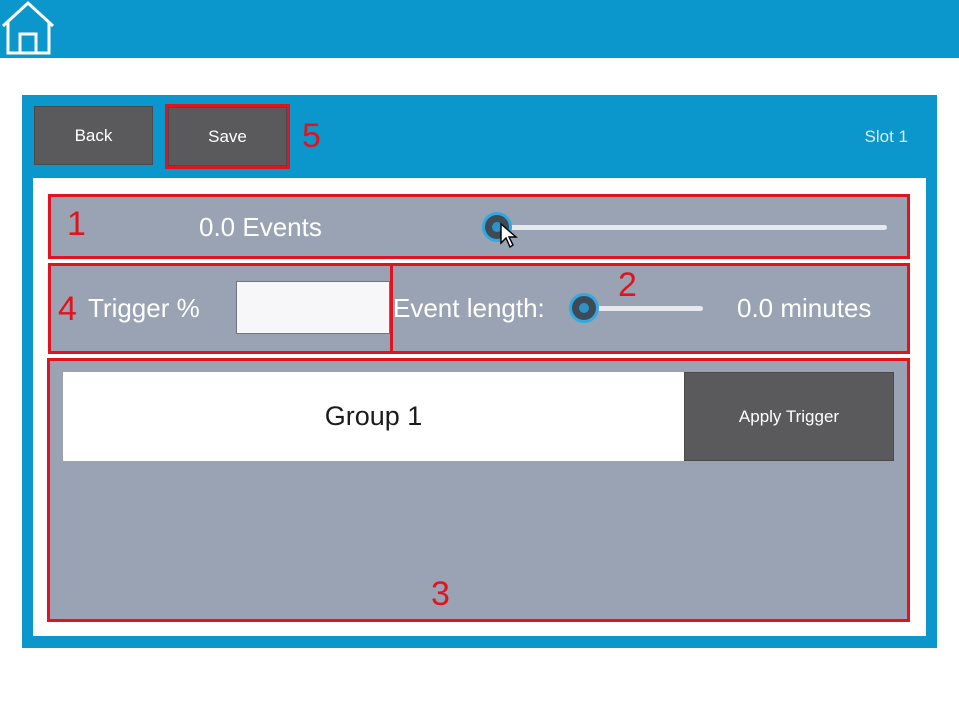 The image size is (959, 719). What do you see at coordinates (693, 227) in the screenshot?
I see `events-slider-track` at bounding box center [693, 227].